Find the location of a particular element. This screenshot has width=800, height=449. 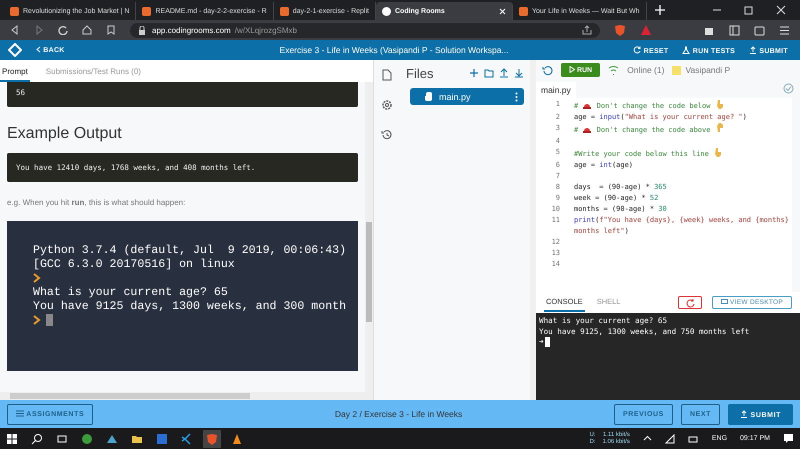

breadcrumb: Day 2 / Exercise 3 - Life in Weeks is located at coordinates (399, 414).